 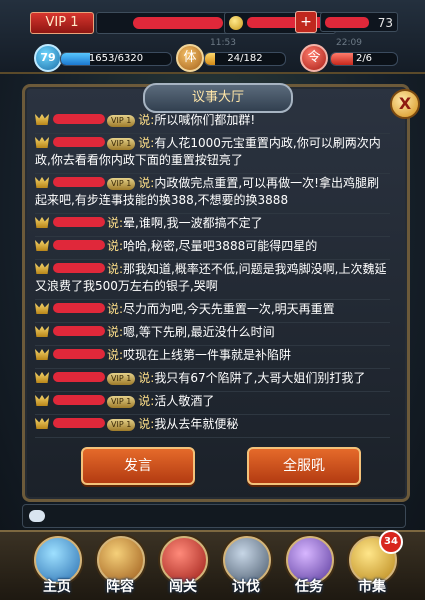 What do you see at coordinates (184, 401) in the screenshot?
I see `message-text: 活人敬酒了` at bounding box center [184, 401].